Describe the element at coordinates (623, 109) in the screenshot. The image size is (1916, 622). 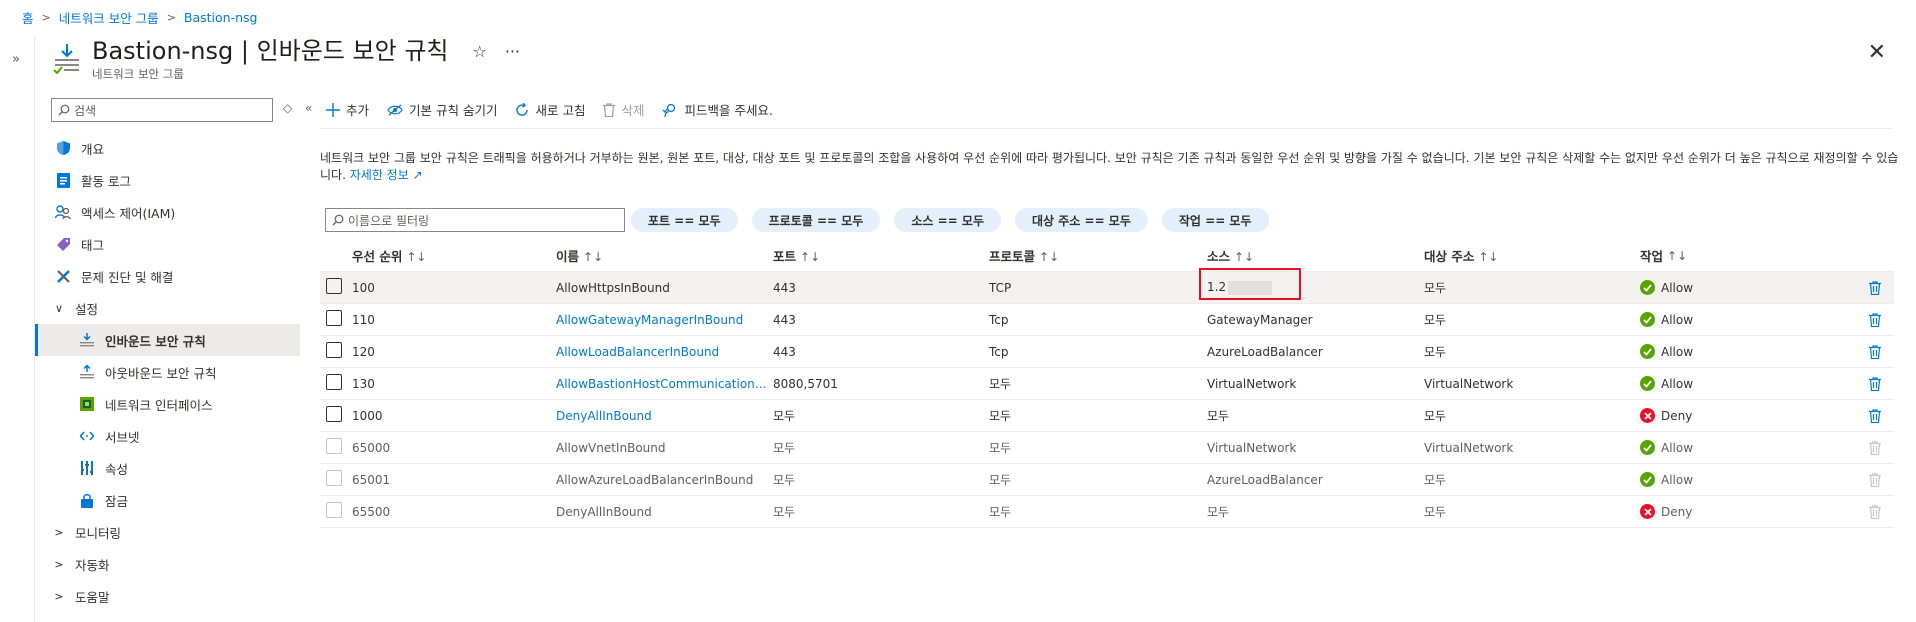
I see `delete-button: 삭제` at that location.